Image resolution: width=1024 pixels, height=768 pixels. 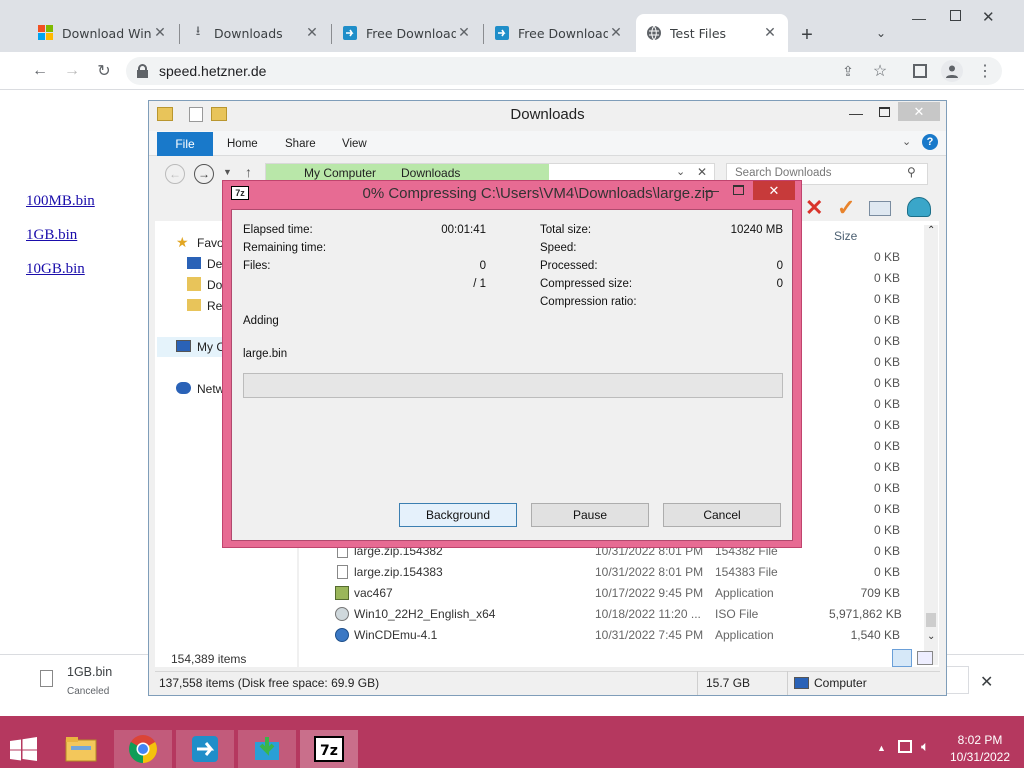 What do you see at coordinates (737, 614) in the screenshot?
I see `file-type: ISO File` at bounding box center [737, 614].